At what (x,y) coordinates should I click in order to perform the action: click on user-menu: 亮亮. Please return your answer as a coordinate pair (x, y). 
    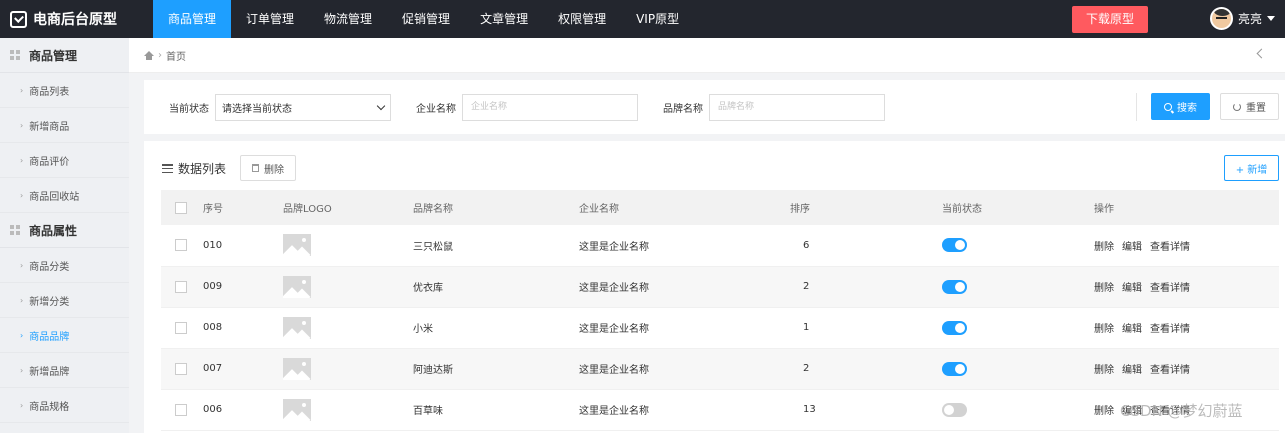
    Looking at the image, I should click on (1243, 18).